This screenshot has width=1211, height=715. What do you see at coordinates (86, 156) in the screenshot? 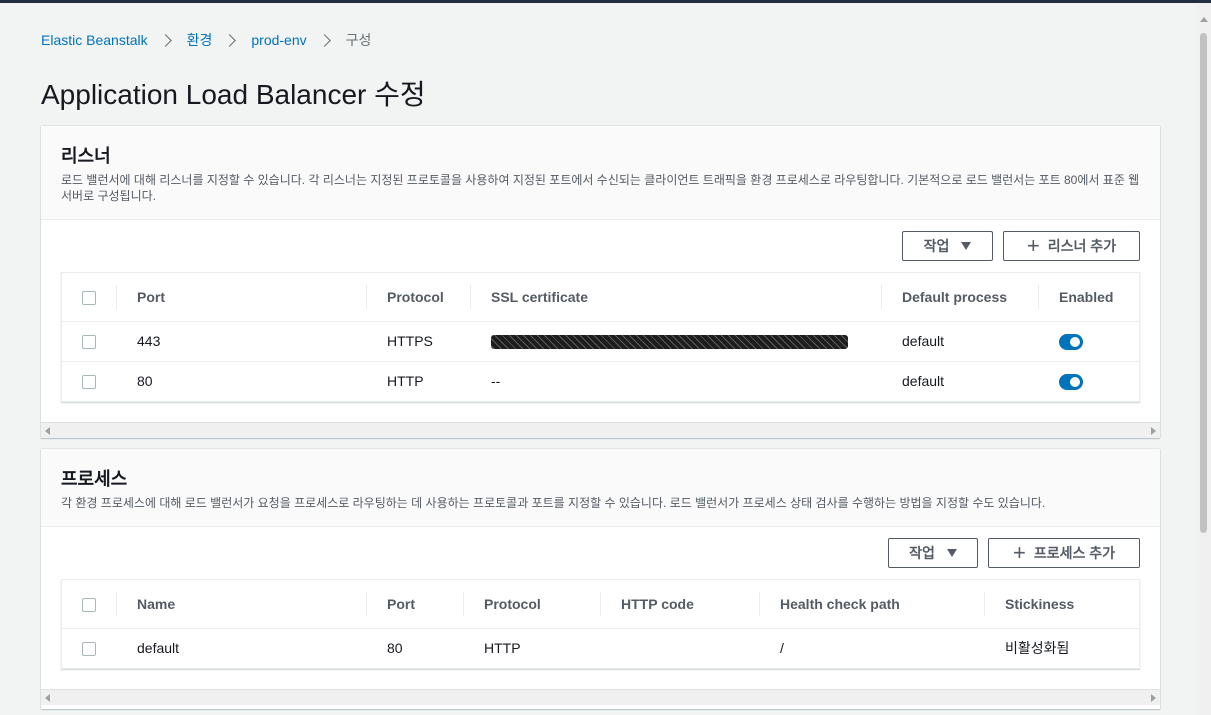
I see `listeners-title: 리스너` at bounding box center [86, 156].